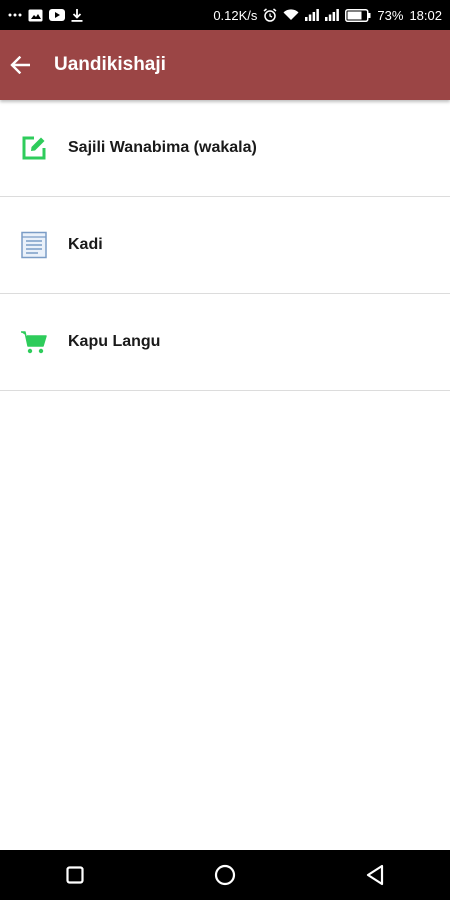 The height and width of the screenshot is (900, 450). What do you see at coordinates (77, 15) in the screenshot?
I see `download-icon` at bounding box center [77, 15].